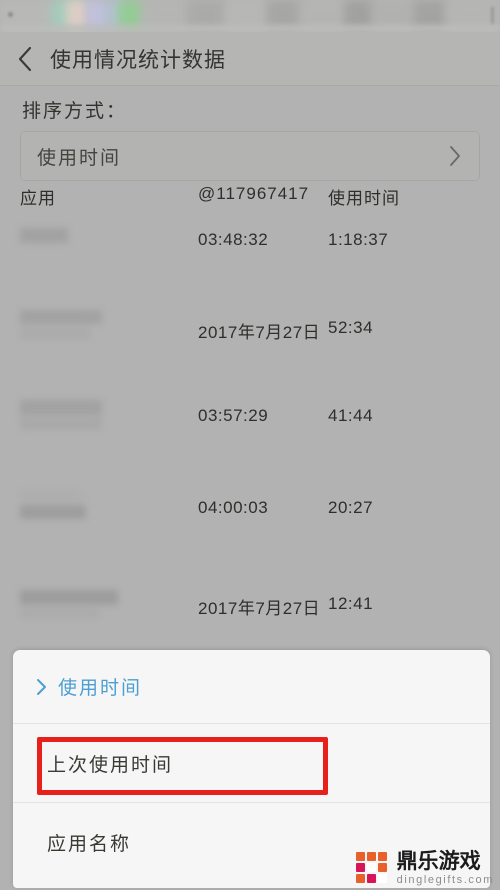 The width and height of the screenshot is (500, 890). Describe the element at coordinates (110, 765) in the screenshot. I see `sheet-option-label: 上次使用时间` at that location.